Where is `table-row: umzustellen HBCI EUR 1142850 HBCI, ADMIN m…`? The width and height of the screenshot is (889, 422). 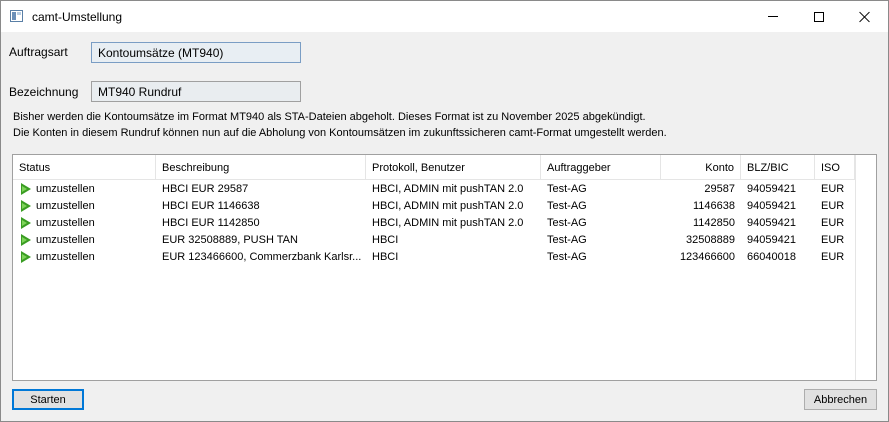 table-row: umzustellen HBCI EUR 1142850 HBCI, ADMIN m… is located at coordinates (434, 223).